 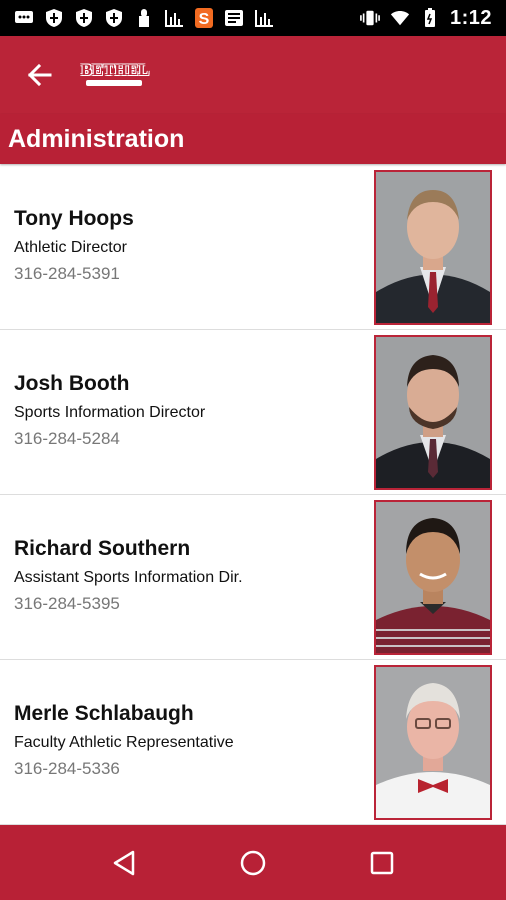 I want to click on staff-name: Josh Booth, so click(x=72, y=383).